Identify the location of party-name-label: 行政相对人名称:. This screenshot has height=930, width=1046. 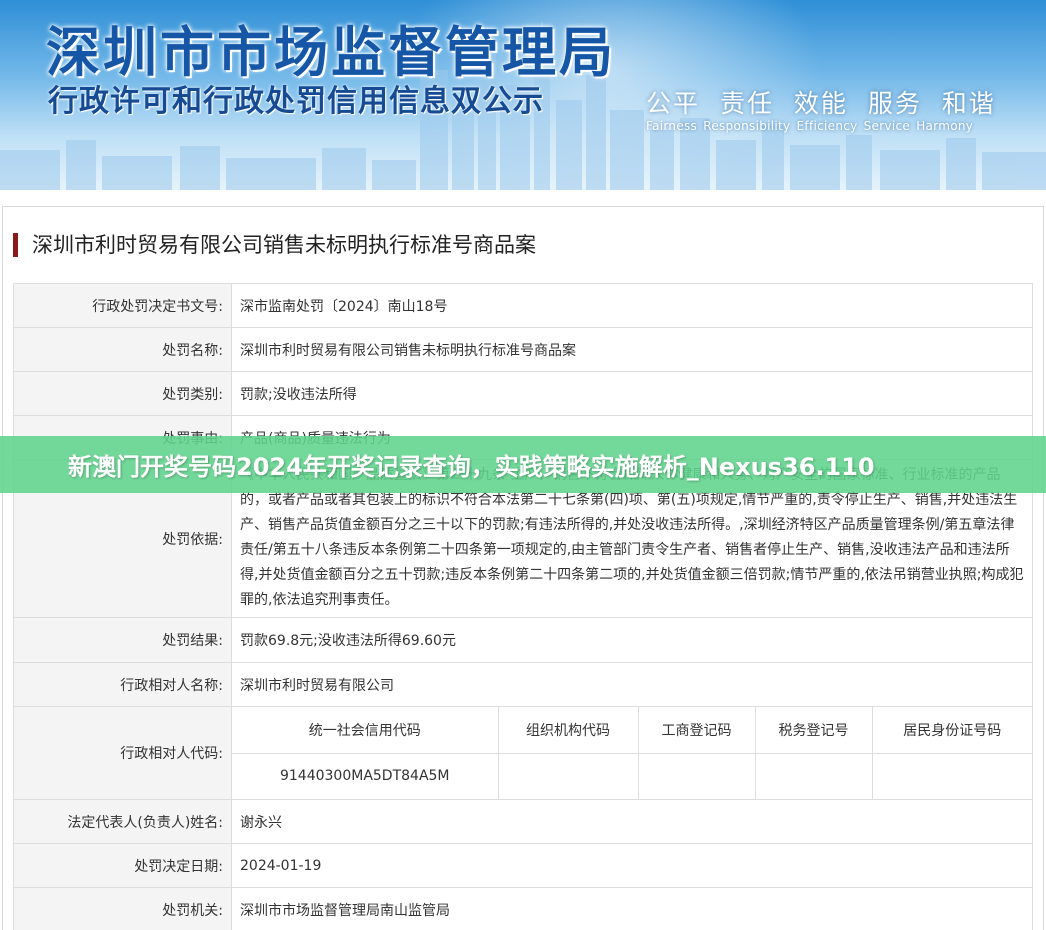
(122, 684).